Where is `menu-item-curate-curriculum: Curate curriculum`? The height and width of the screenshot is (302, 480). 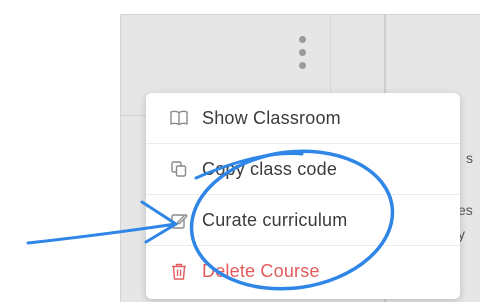
menu-item-curate-curriculum: Curate curriculum is located at coordinates (303, 220).